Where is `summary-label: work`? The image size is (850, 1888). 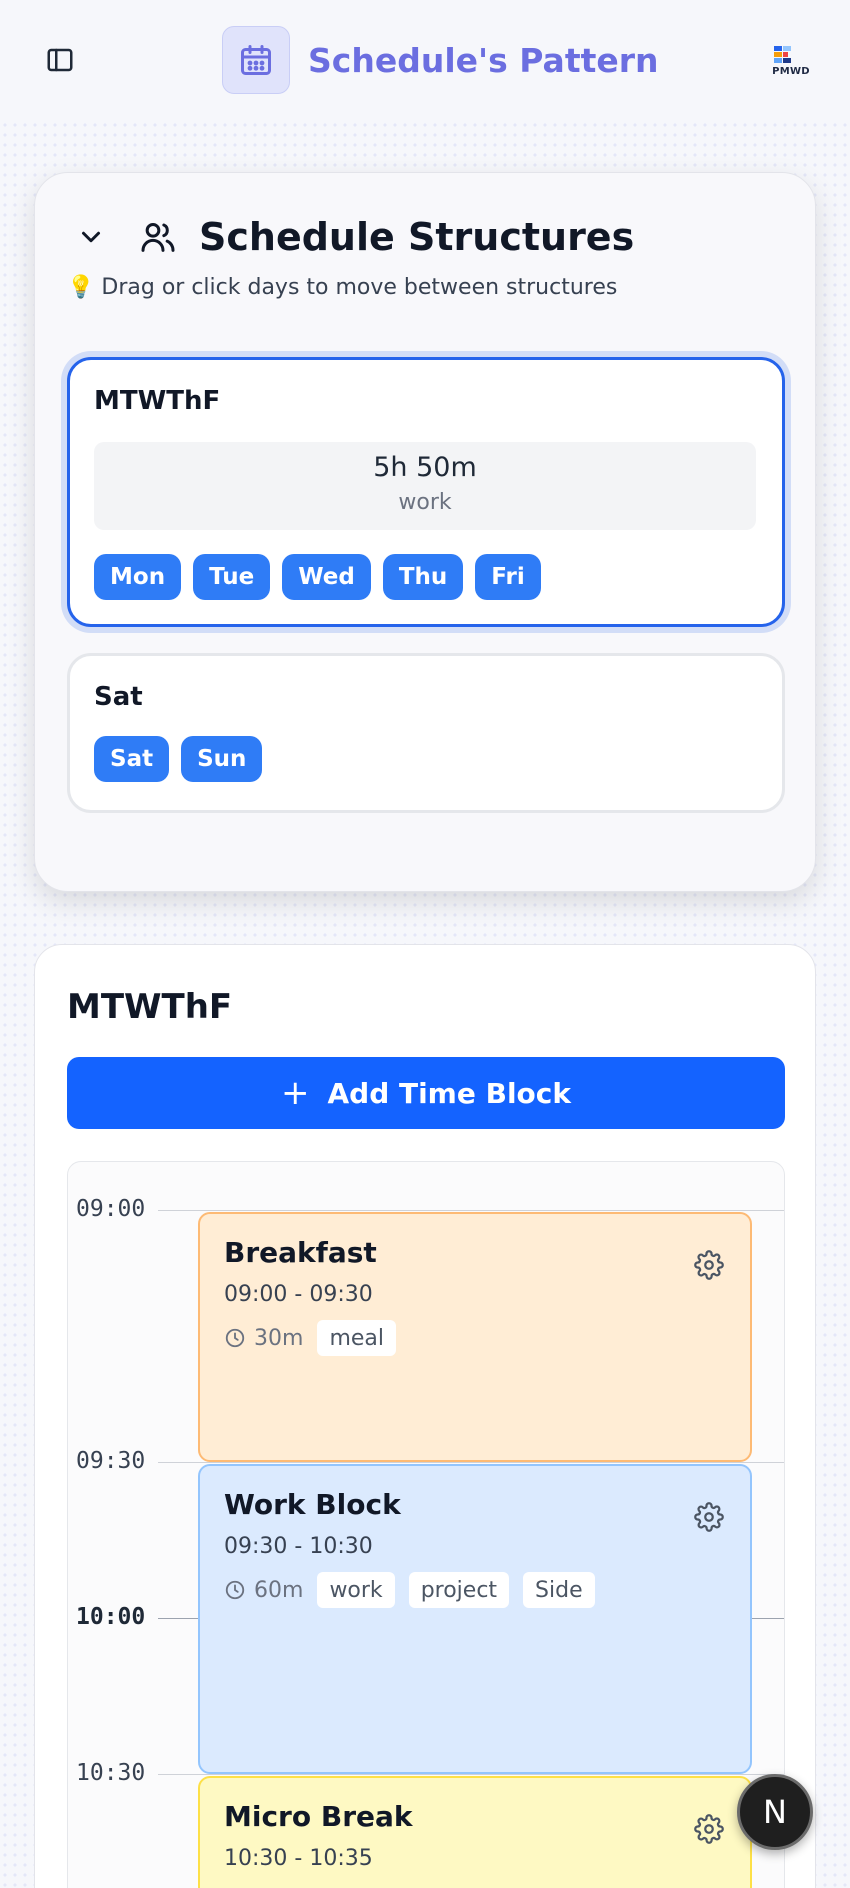 summary-label: work is located at coordinates (425, 502).